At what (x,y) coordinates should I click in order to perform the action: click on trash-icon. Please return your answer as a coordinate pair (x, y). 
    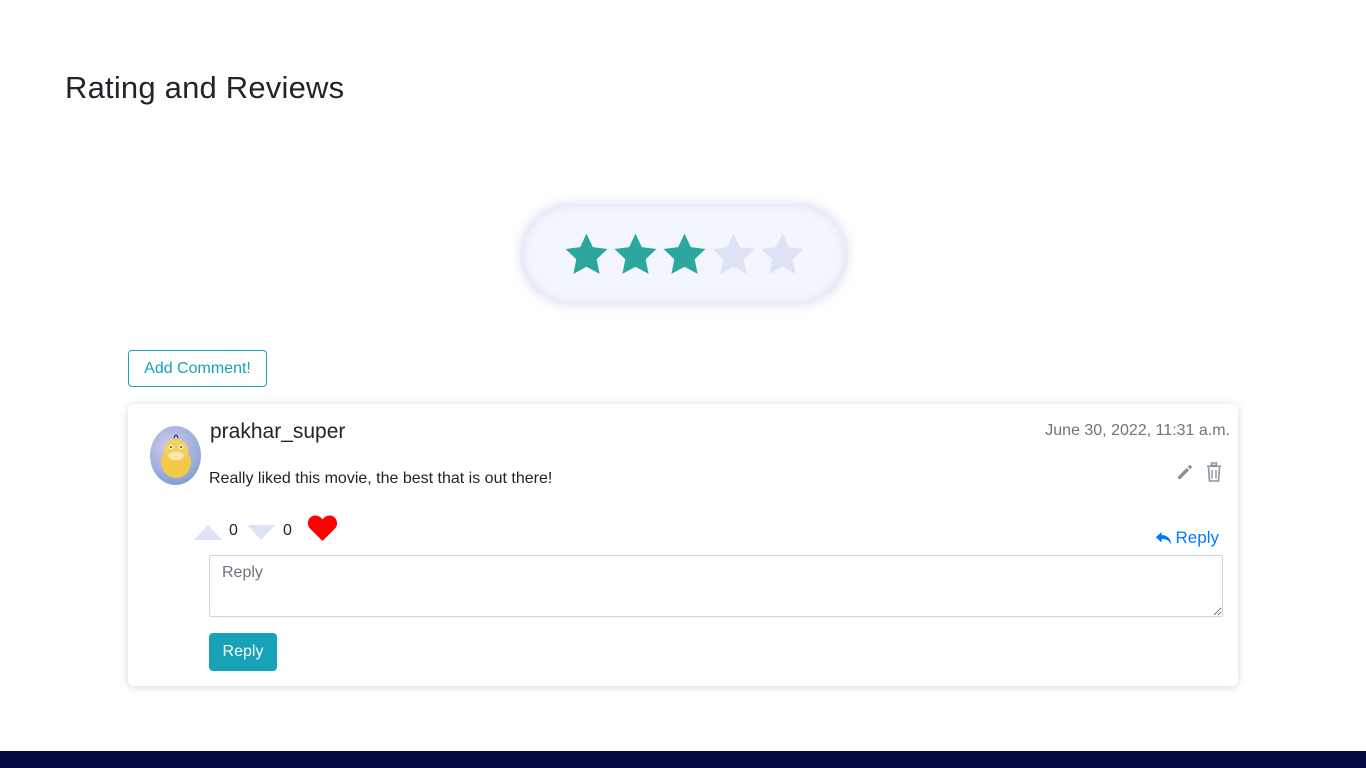
    Looking at the image, I should click on (1214, 472).